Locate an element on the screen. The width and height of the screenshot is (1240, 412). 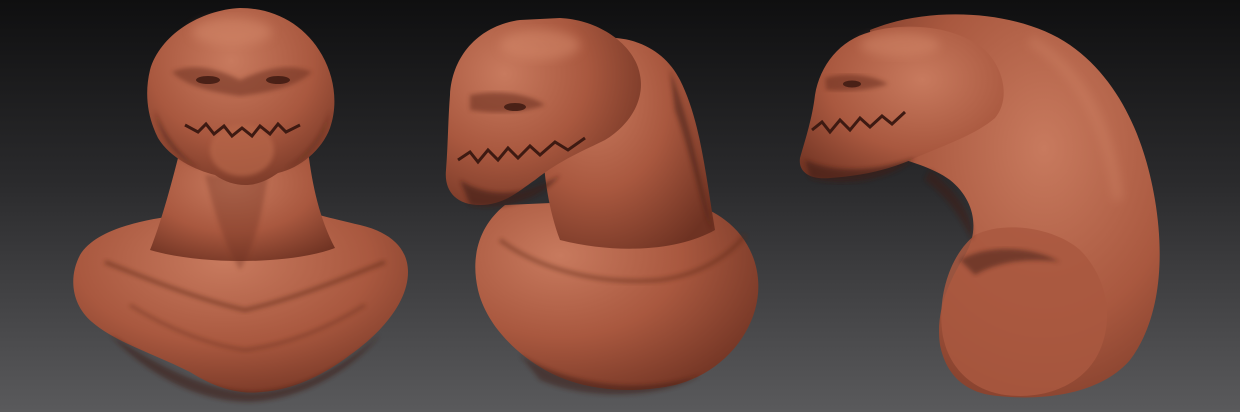
side-head-highlight is located at coordinates (900, 45).